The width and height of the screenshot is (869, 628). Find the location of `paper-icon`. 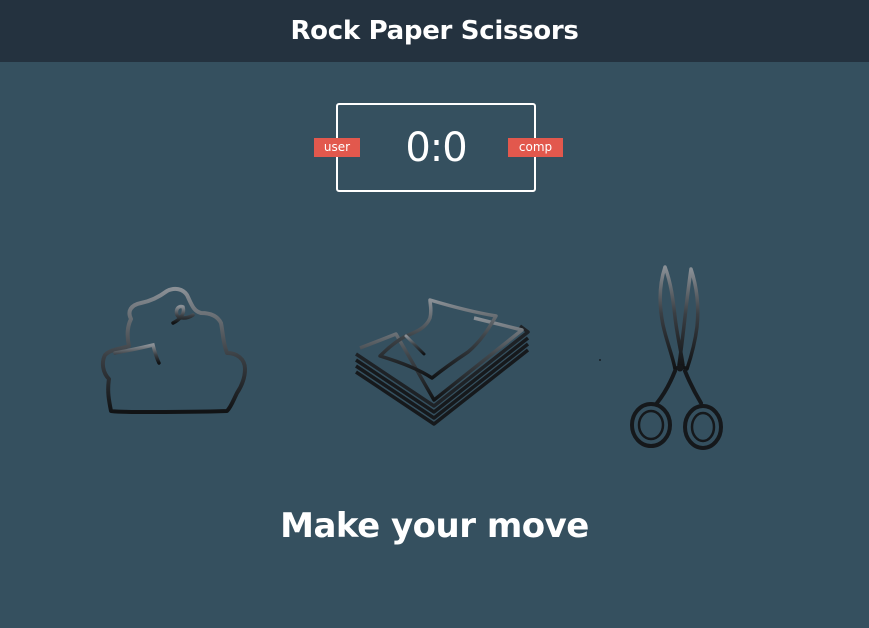

paper-icon is located at coordinates (442, 362).